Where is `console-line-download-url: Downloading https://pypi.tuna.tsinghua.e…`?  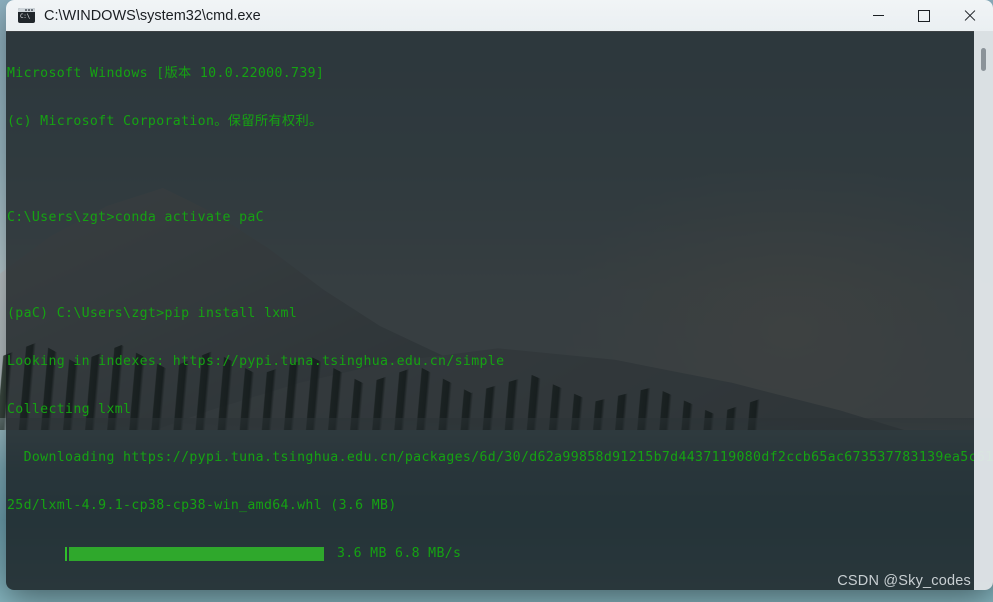 console-line-download-url: Downloading https://pypi.tuna.tsinghua.e… is located at coordinates (500, 457).